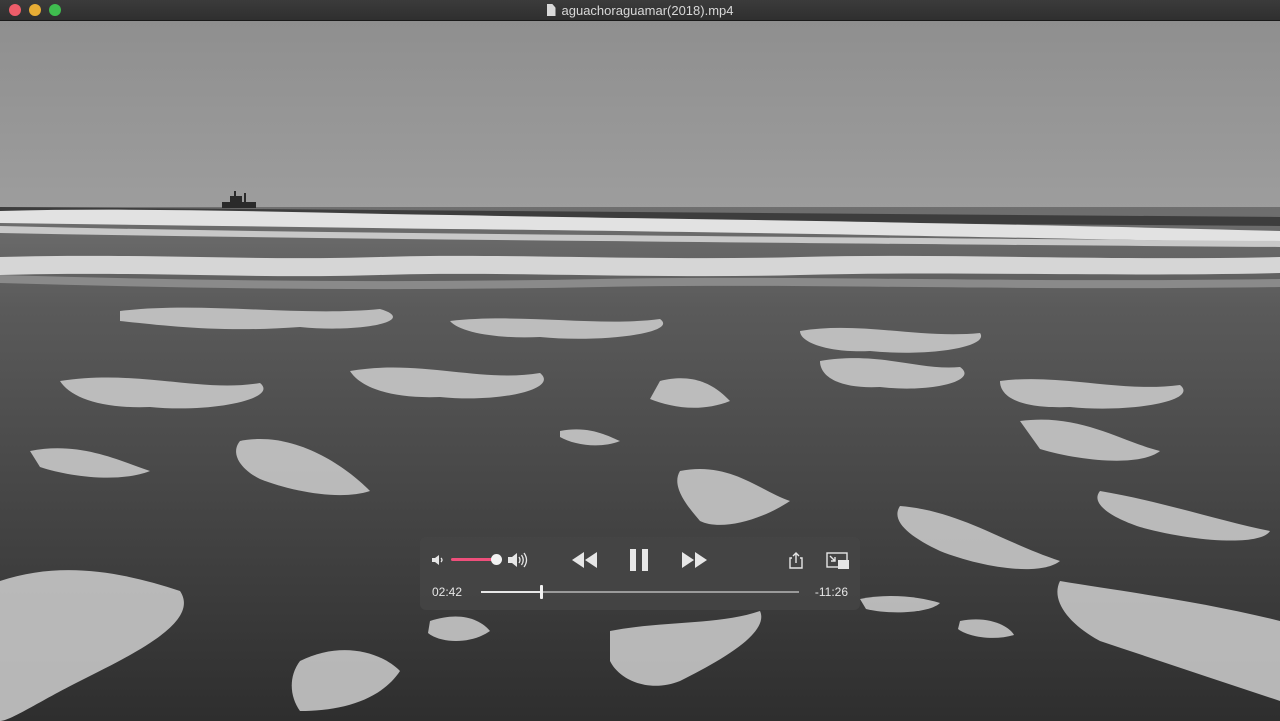 This screenshot has height=721, width=1280. Describe the element at coordinates (541, 592) in the screenshot. I see `scrubber-playhead` at that location.